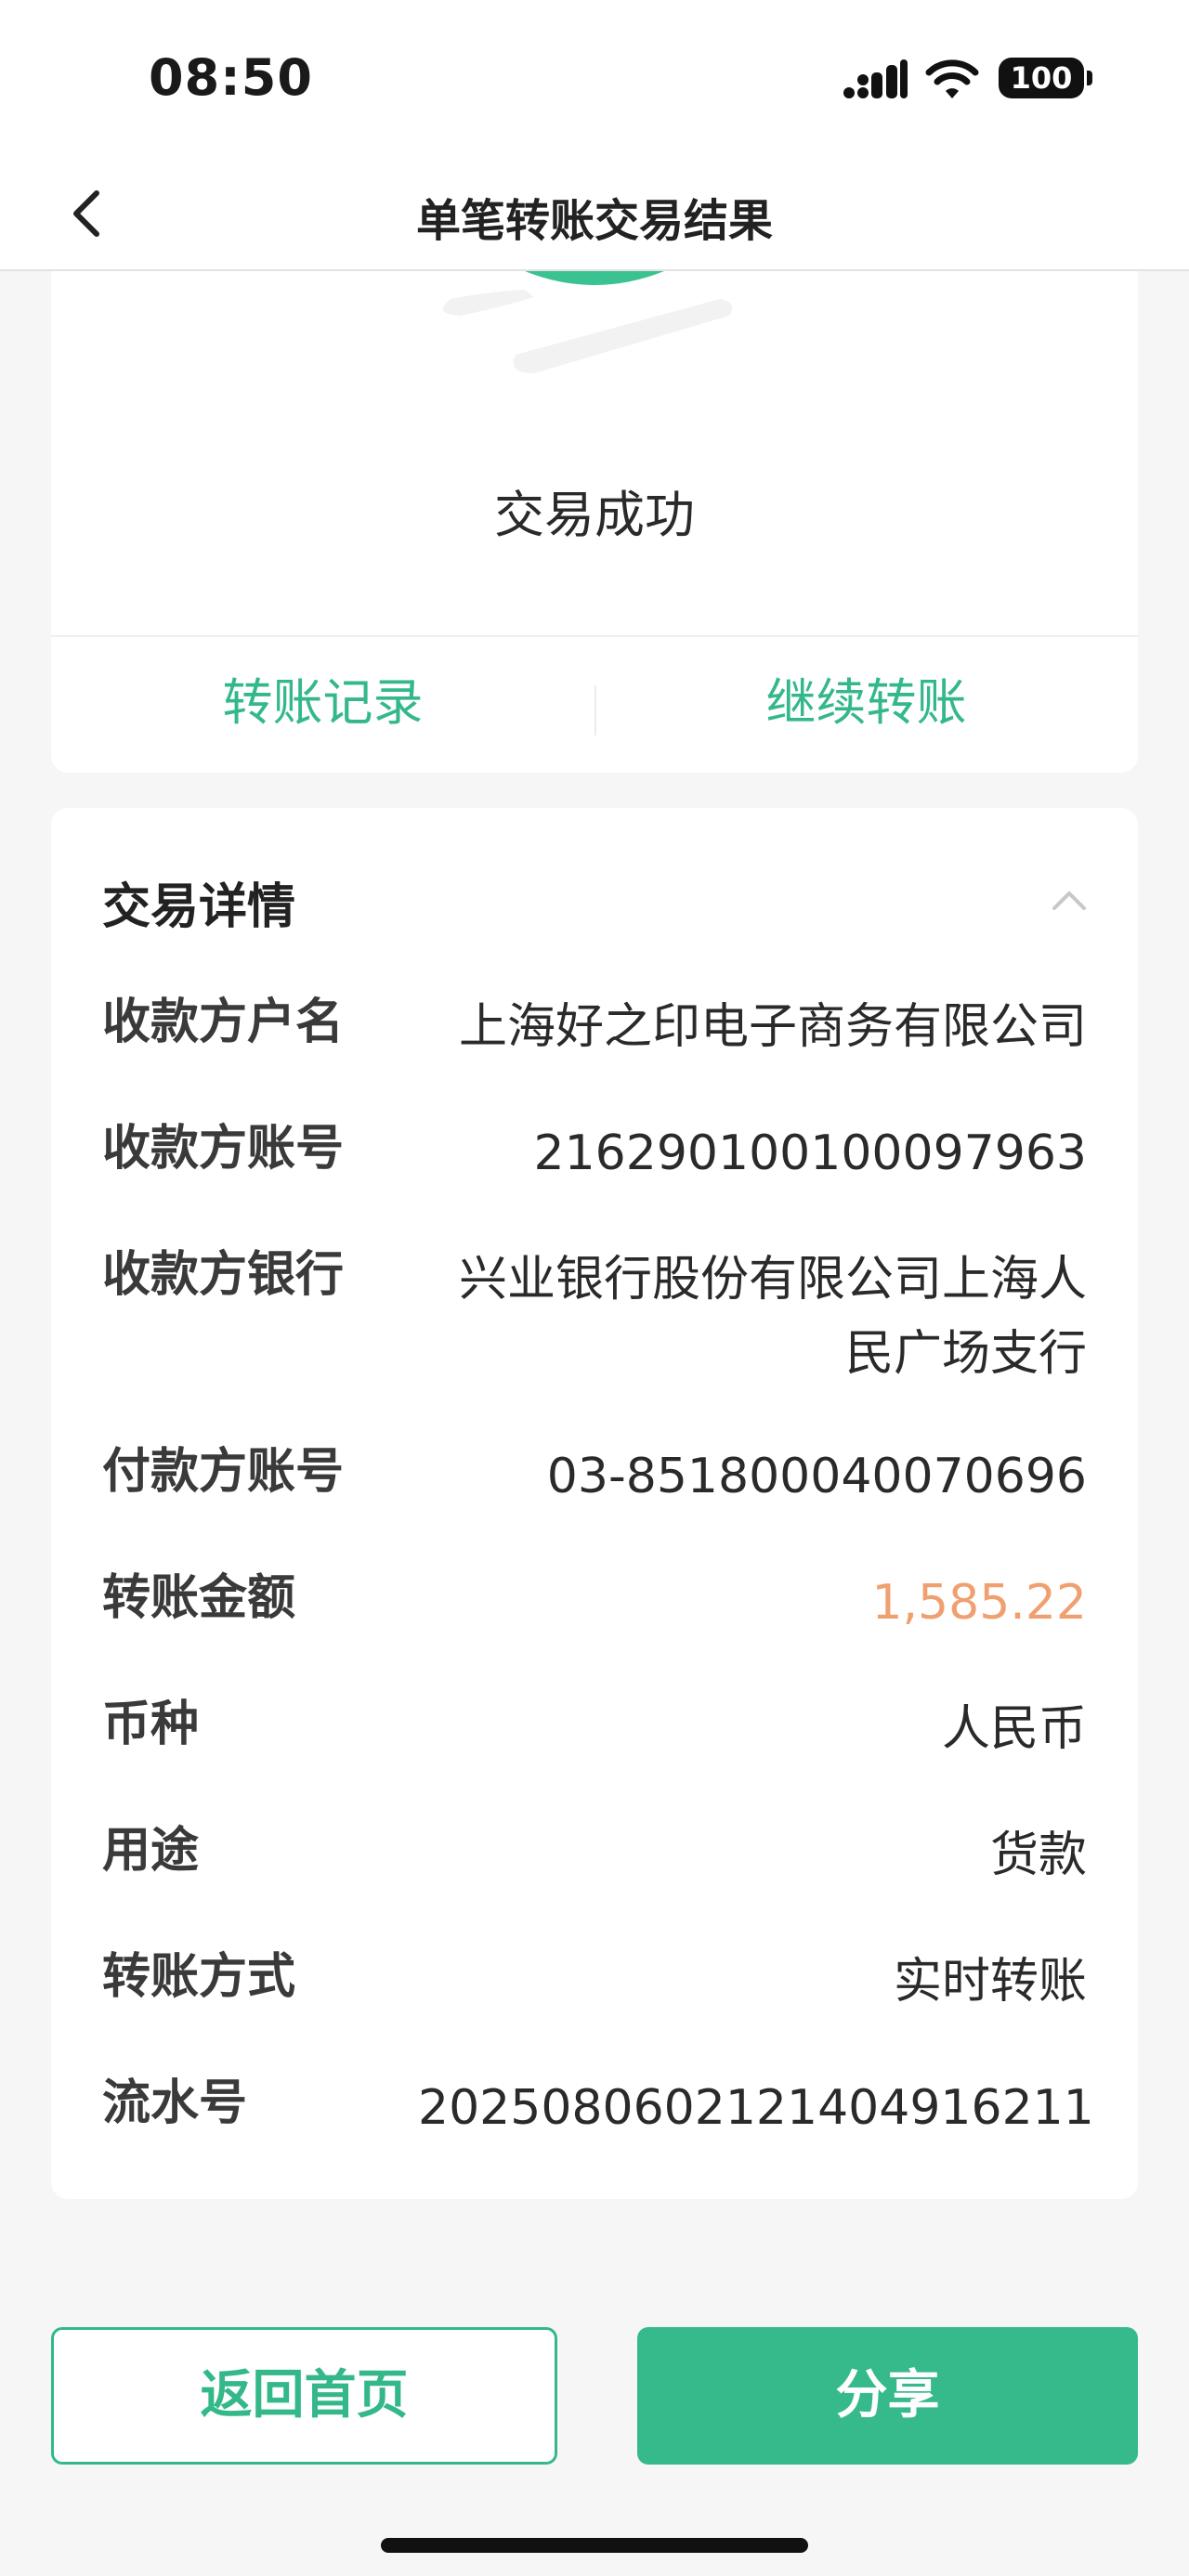  What do you see at coordinates (816, 1476) in the screenshot?
I see `detail-value: 03-851800040070696` at bounding box center [816, 1476].